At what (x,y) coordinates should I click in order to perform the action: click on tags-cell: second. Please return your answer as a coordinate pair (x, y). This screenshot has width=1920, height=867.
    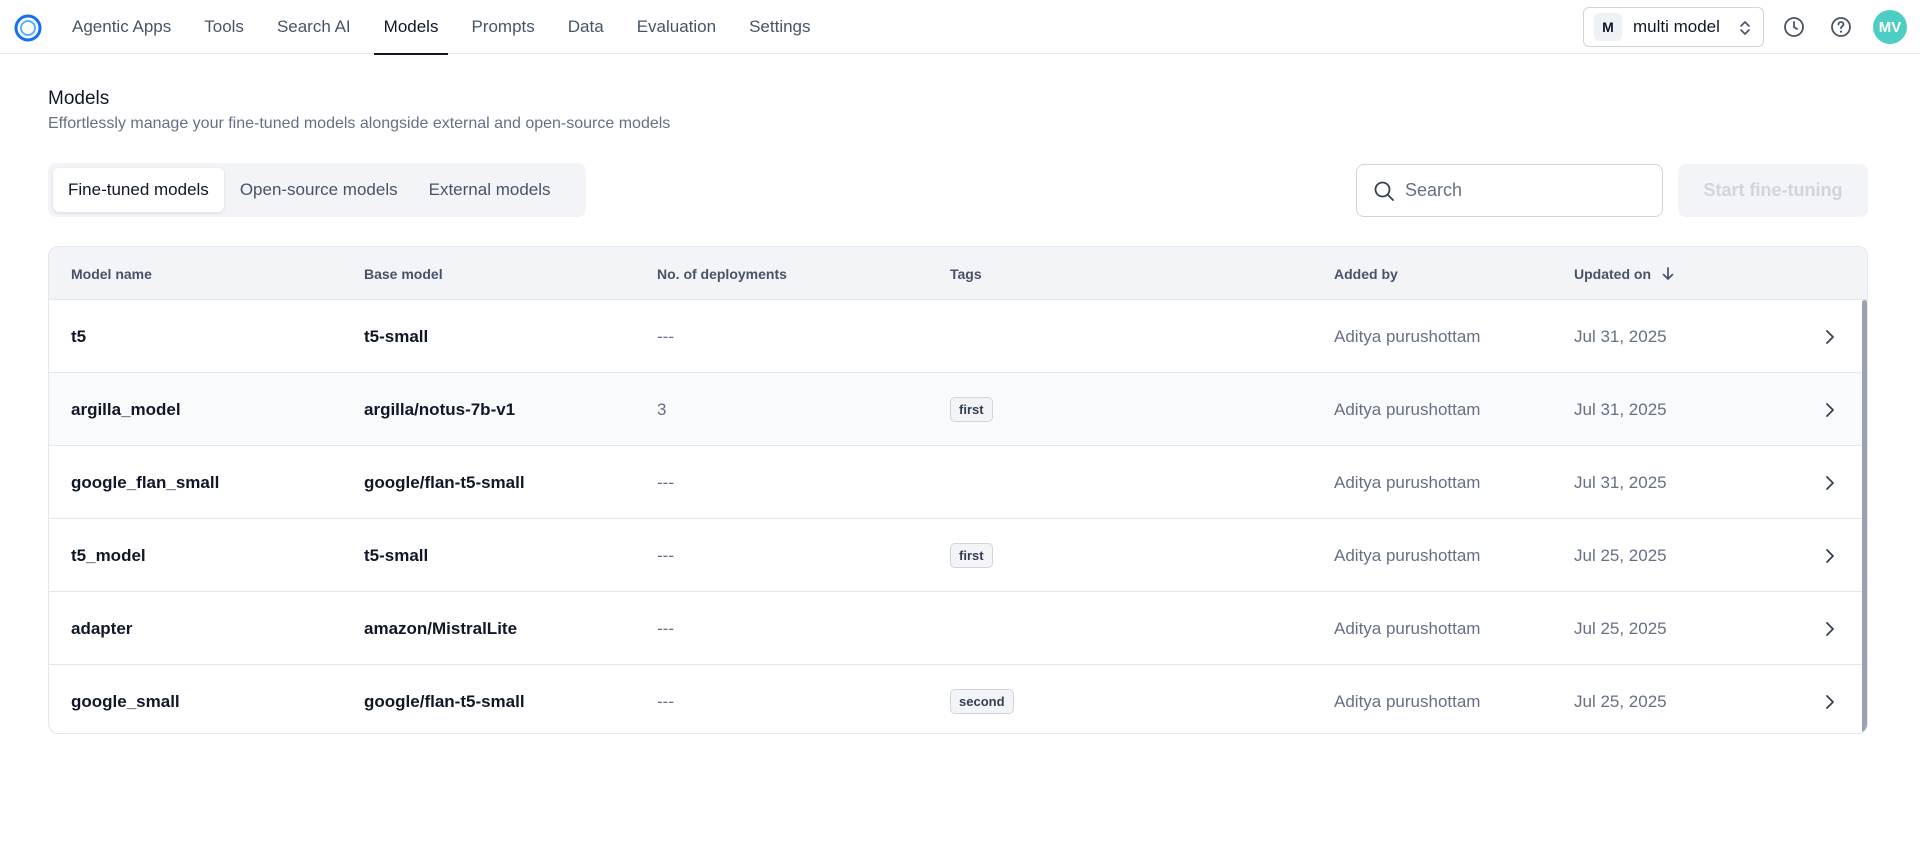
    Looking at the image, I should click on (982, 699).